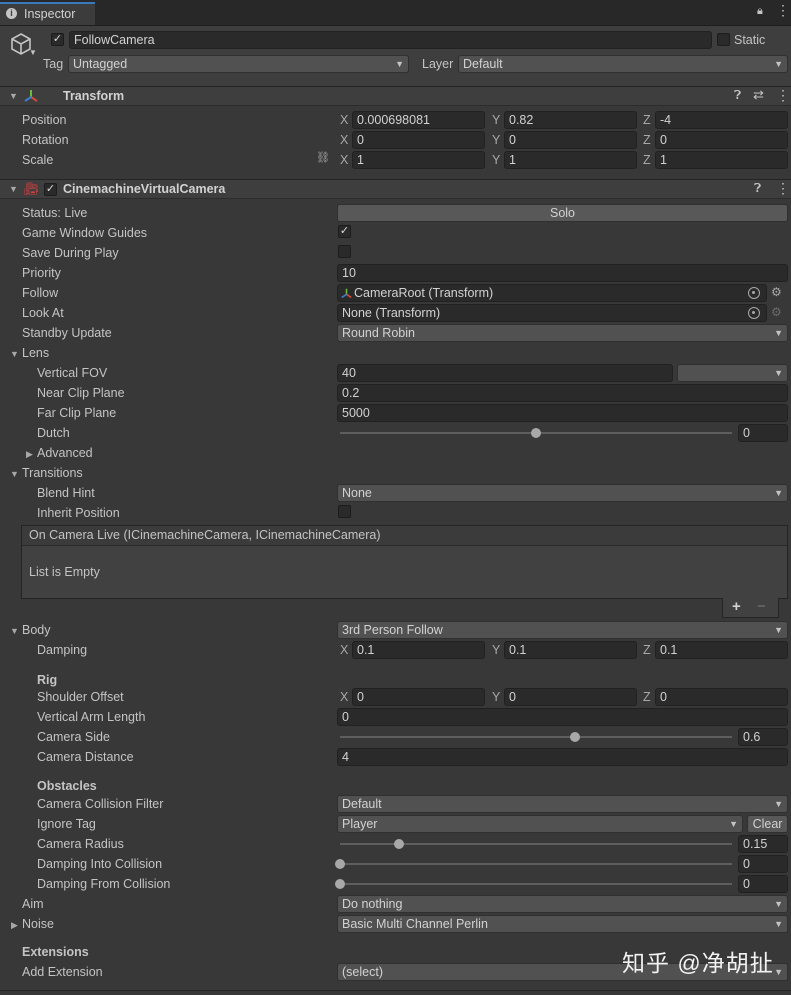 The height and width of the screenshot is (995, 791). Describe the element at coordinates (533, 884) in the screenshot. I see `damping-from-collision-slider-track` at that location.